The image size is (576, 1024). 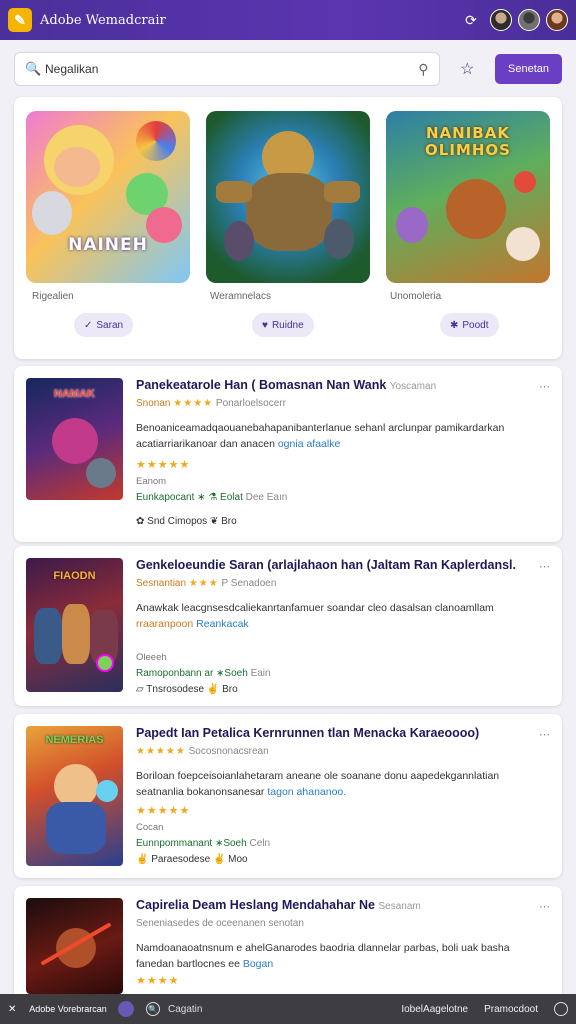 I want to click on game-title-text: Capirelia Deam Heslang Mendahahar Ne, so click(x=255, y=905).